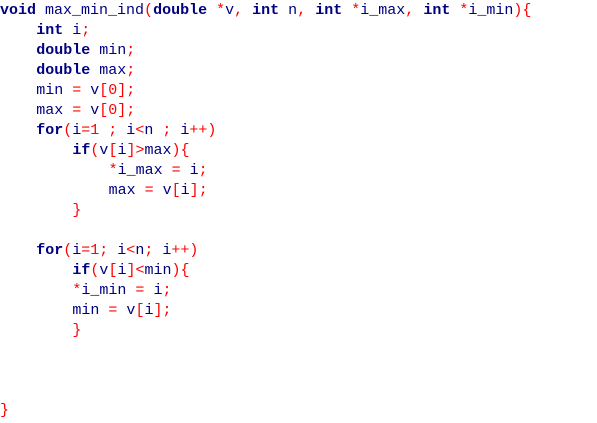 The width and height of the screenshot is (597, 423). Describe the element at coordinates (117, 251) in the screenshot. I see `code-line-13: for(i=1; i<n; i++)` at that location.